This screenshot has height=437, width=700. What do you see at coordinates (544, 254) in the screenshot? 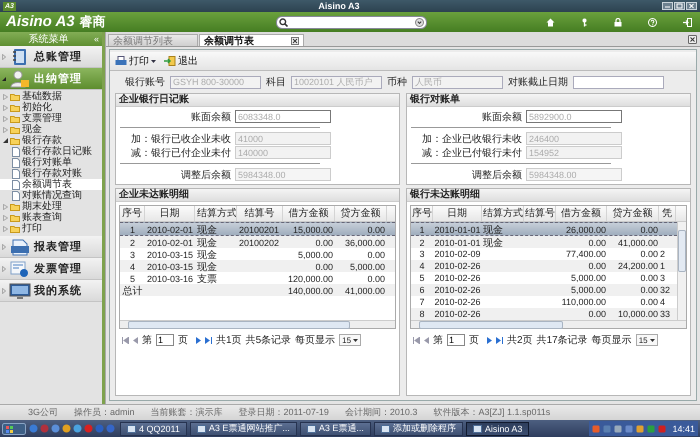
I see `table-row: 3 2010-02-09 77,400.00 0.00 2` at bounding box center [544, 254].